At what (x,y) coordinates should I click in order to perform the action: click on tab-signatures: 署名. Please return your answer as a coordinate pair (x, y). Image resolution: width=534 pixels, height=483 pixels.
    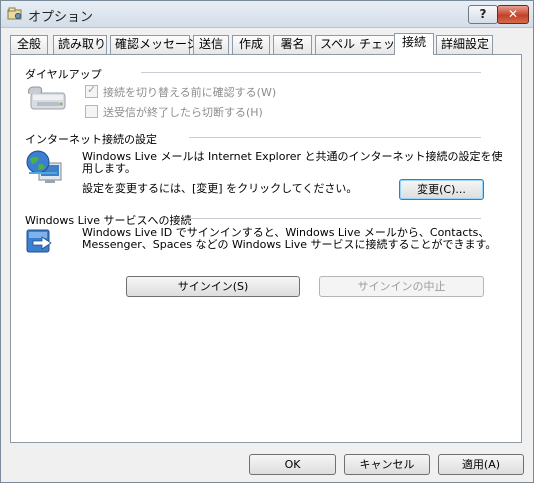
    Looking at the image, I should click on (292, 44).